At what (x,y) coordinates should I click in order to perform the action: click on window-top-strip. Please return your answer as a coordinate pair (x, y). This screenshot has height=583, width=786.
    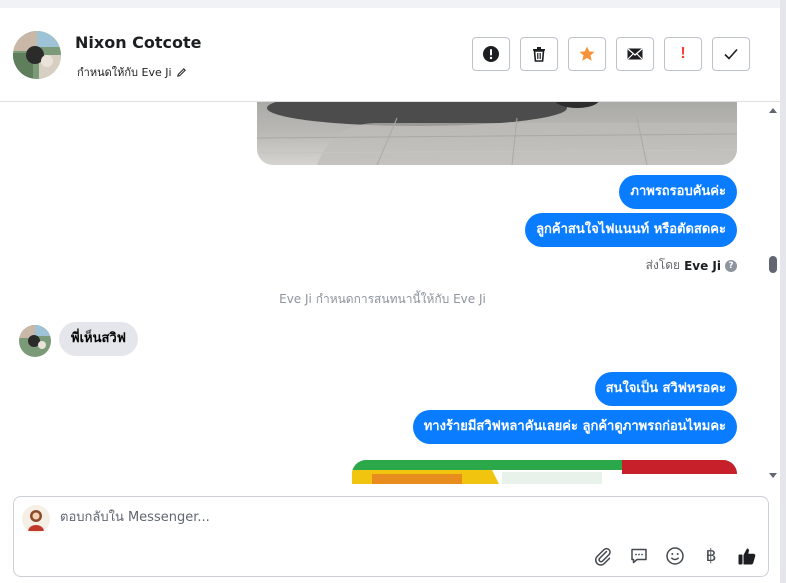
    Looking at the image, I should click on (393, 4).